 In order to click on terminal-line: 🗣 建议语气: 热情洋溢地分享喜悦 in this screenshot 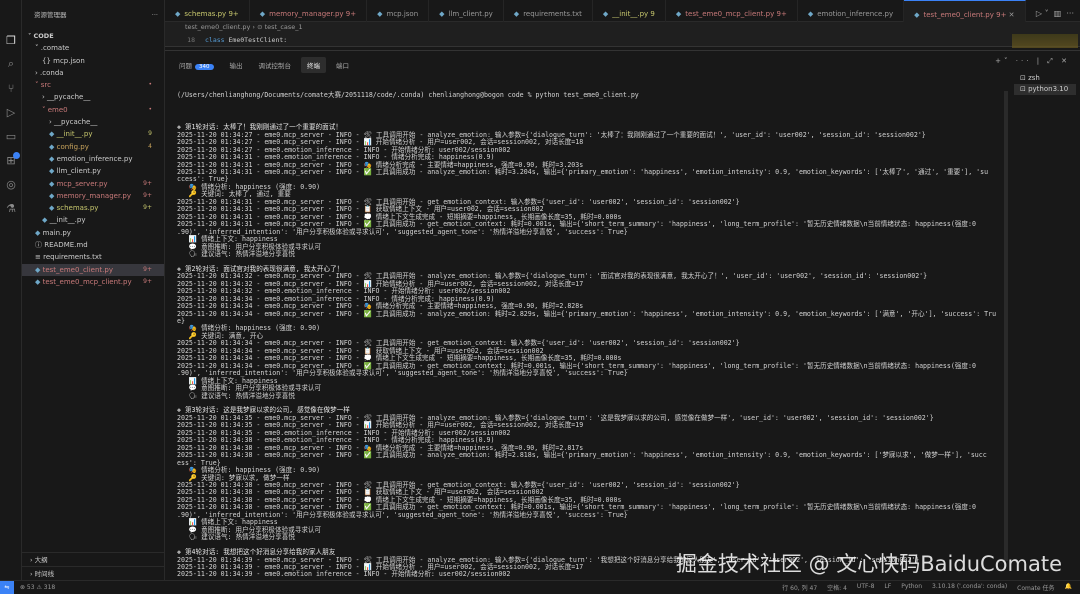, I will do `click(236, 253)`.